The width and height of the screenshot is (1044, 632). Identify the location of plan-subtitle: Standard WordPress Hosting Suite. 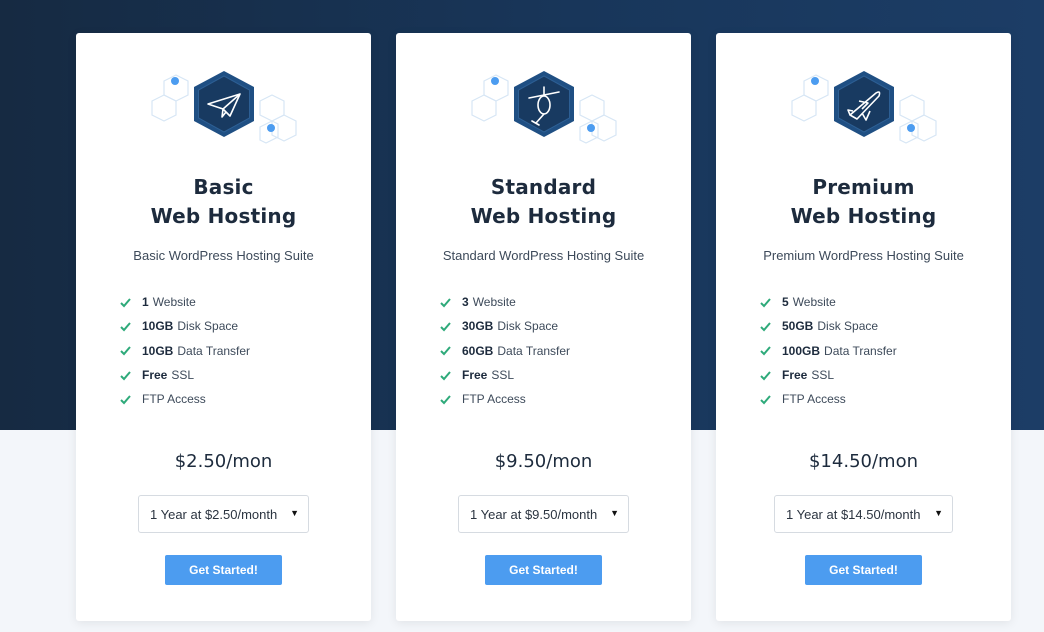
(543, 255).